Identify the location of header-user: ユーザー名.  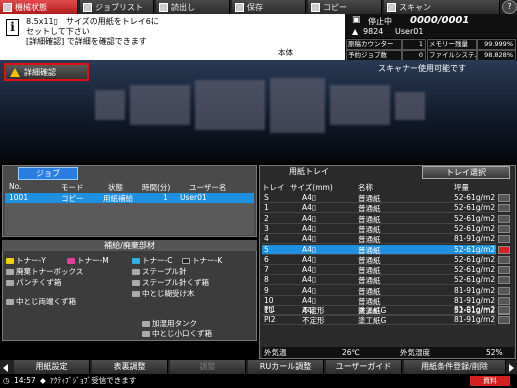
(208, 187).